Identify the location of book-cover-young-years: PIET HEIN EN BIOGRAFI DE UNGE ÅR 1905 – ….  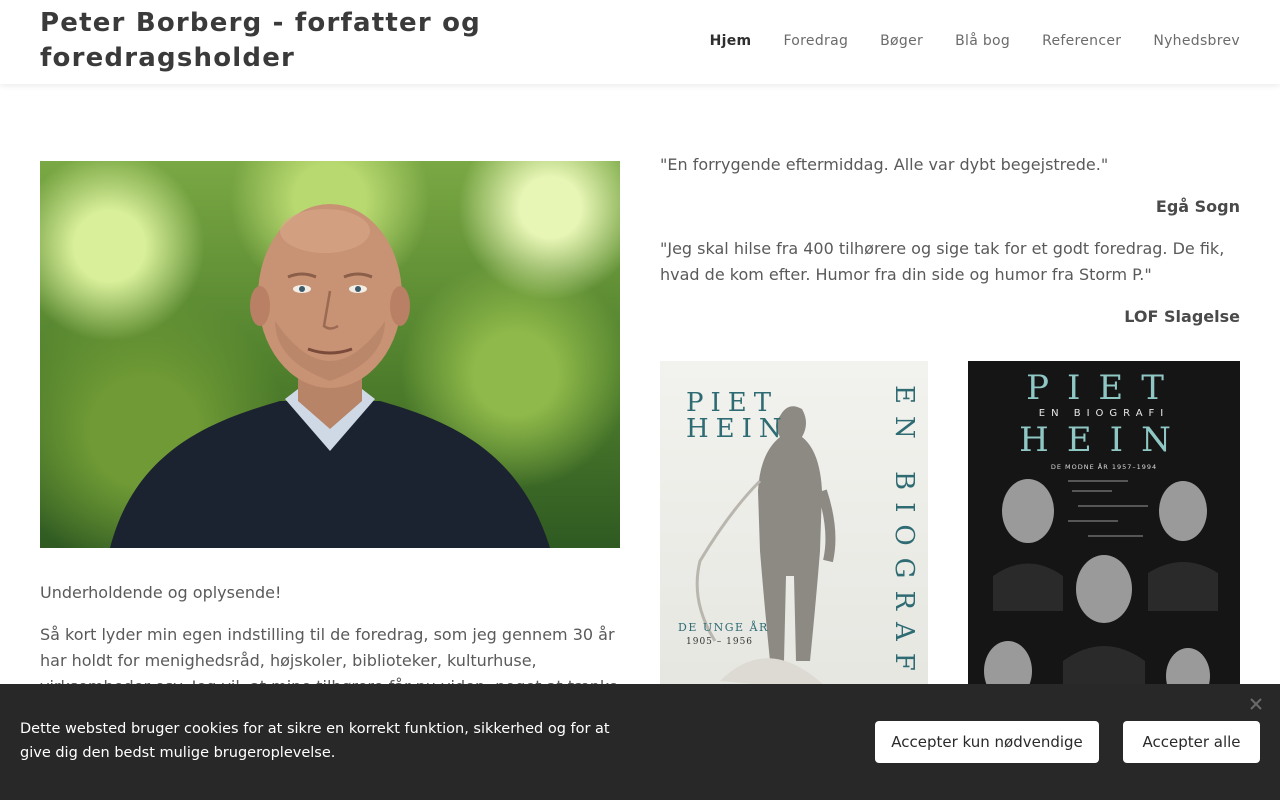
(794, 531).